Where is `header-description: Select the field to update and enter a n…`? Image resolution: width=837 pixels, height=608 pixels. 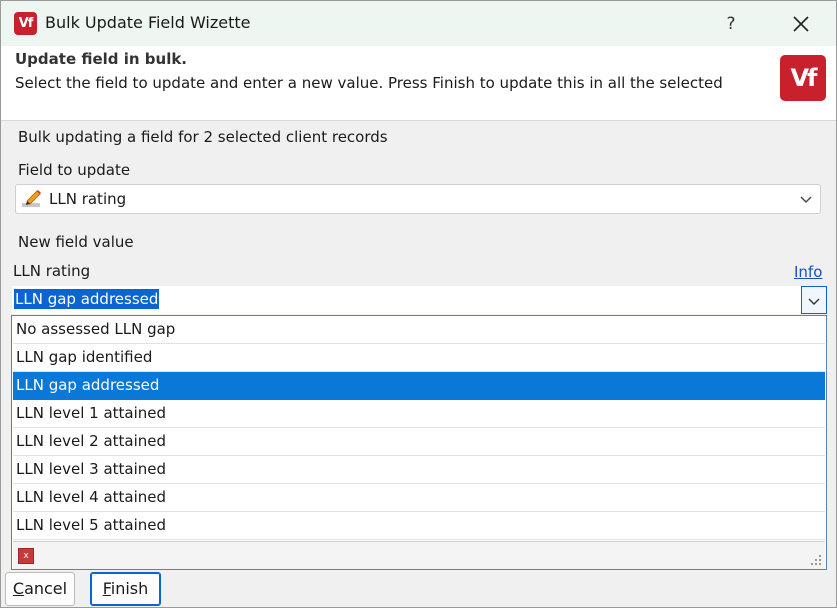 header-description: Select the field to update and enter a n… is located at coordinates (369, 83).